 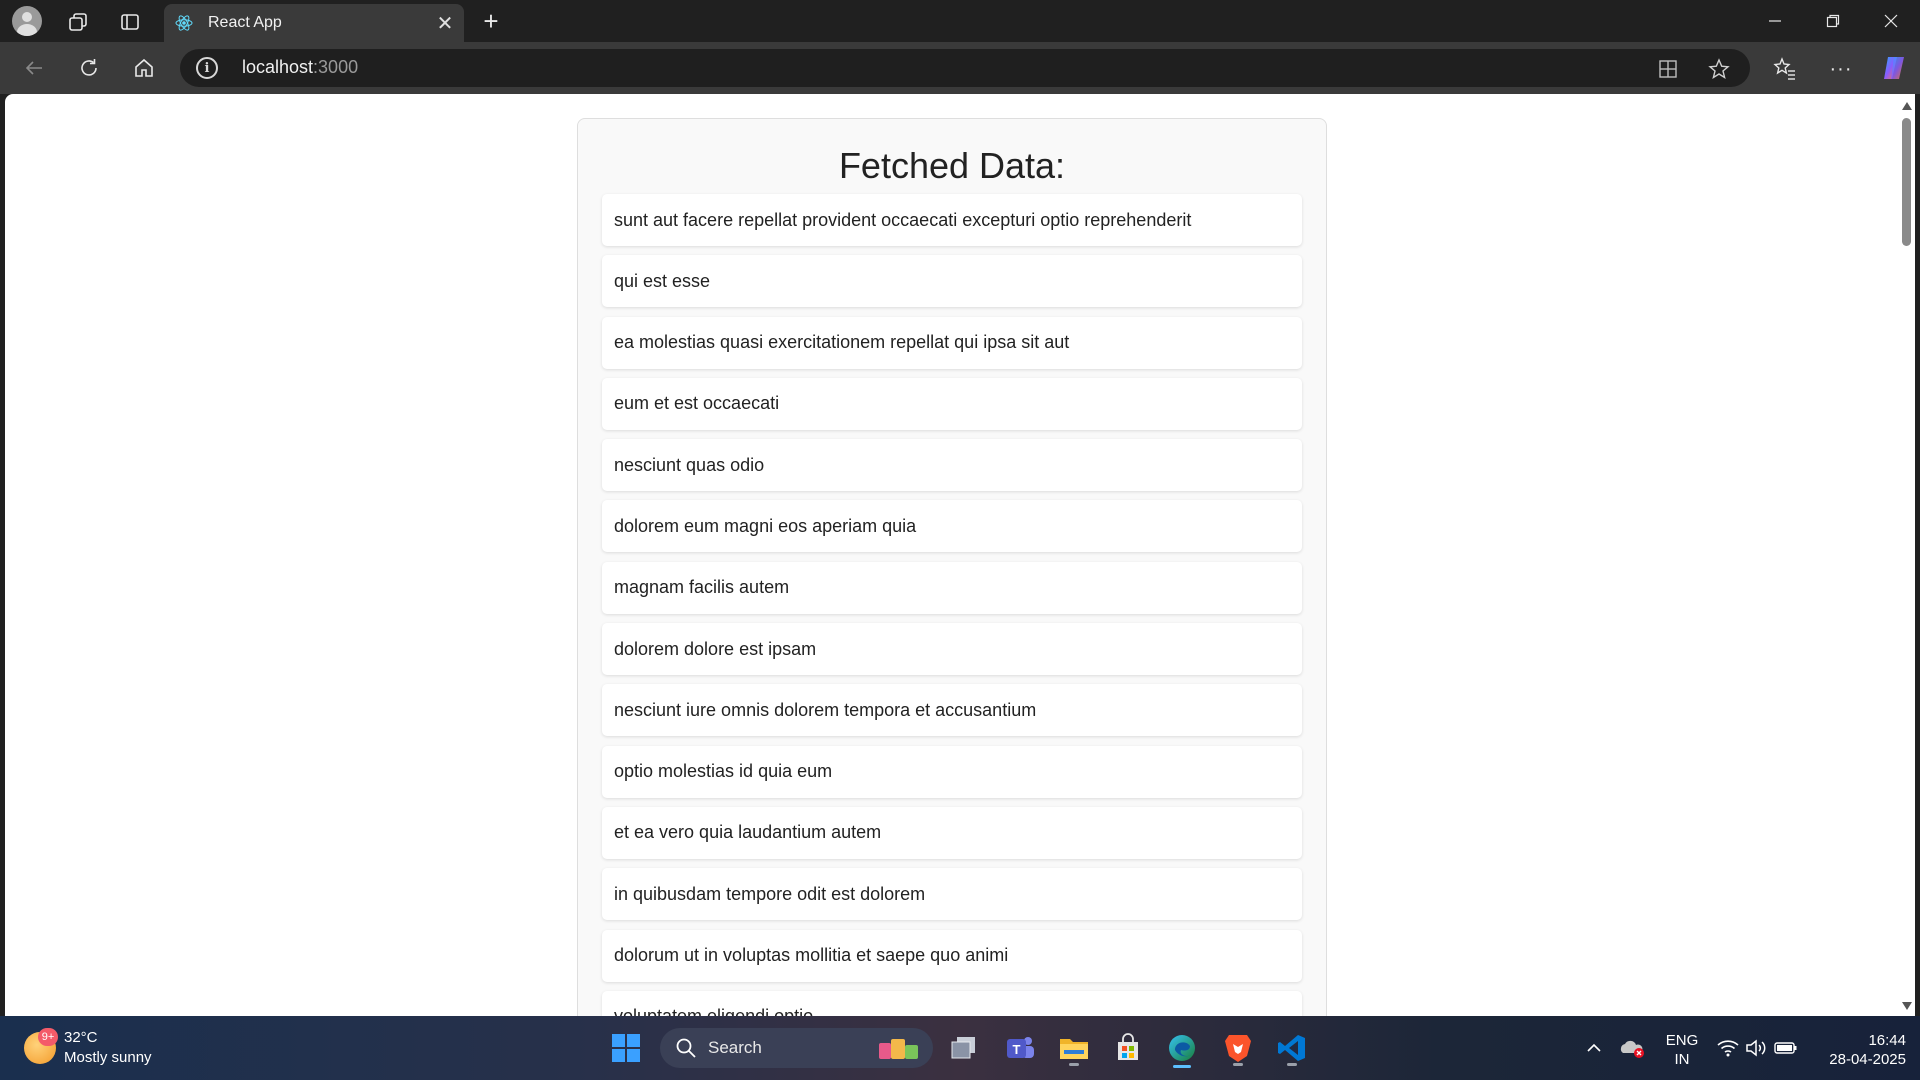 I want to click on workspaces-icon, so click(x=78, y=22).